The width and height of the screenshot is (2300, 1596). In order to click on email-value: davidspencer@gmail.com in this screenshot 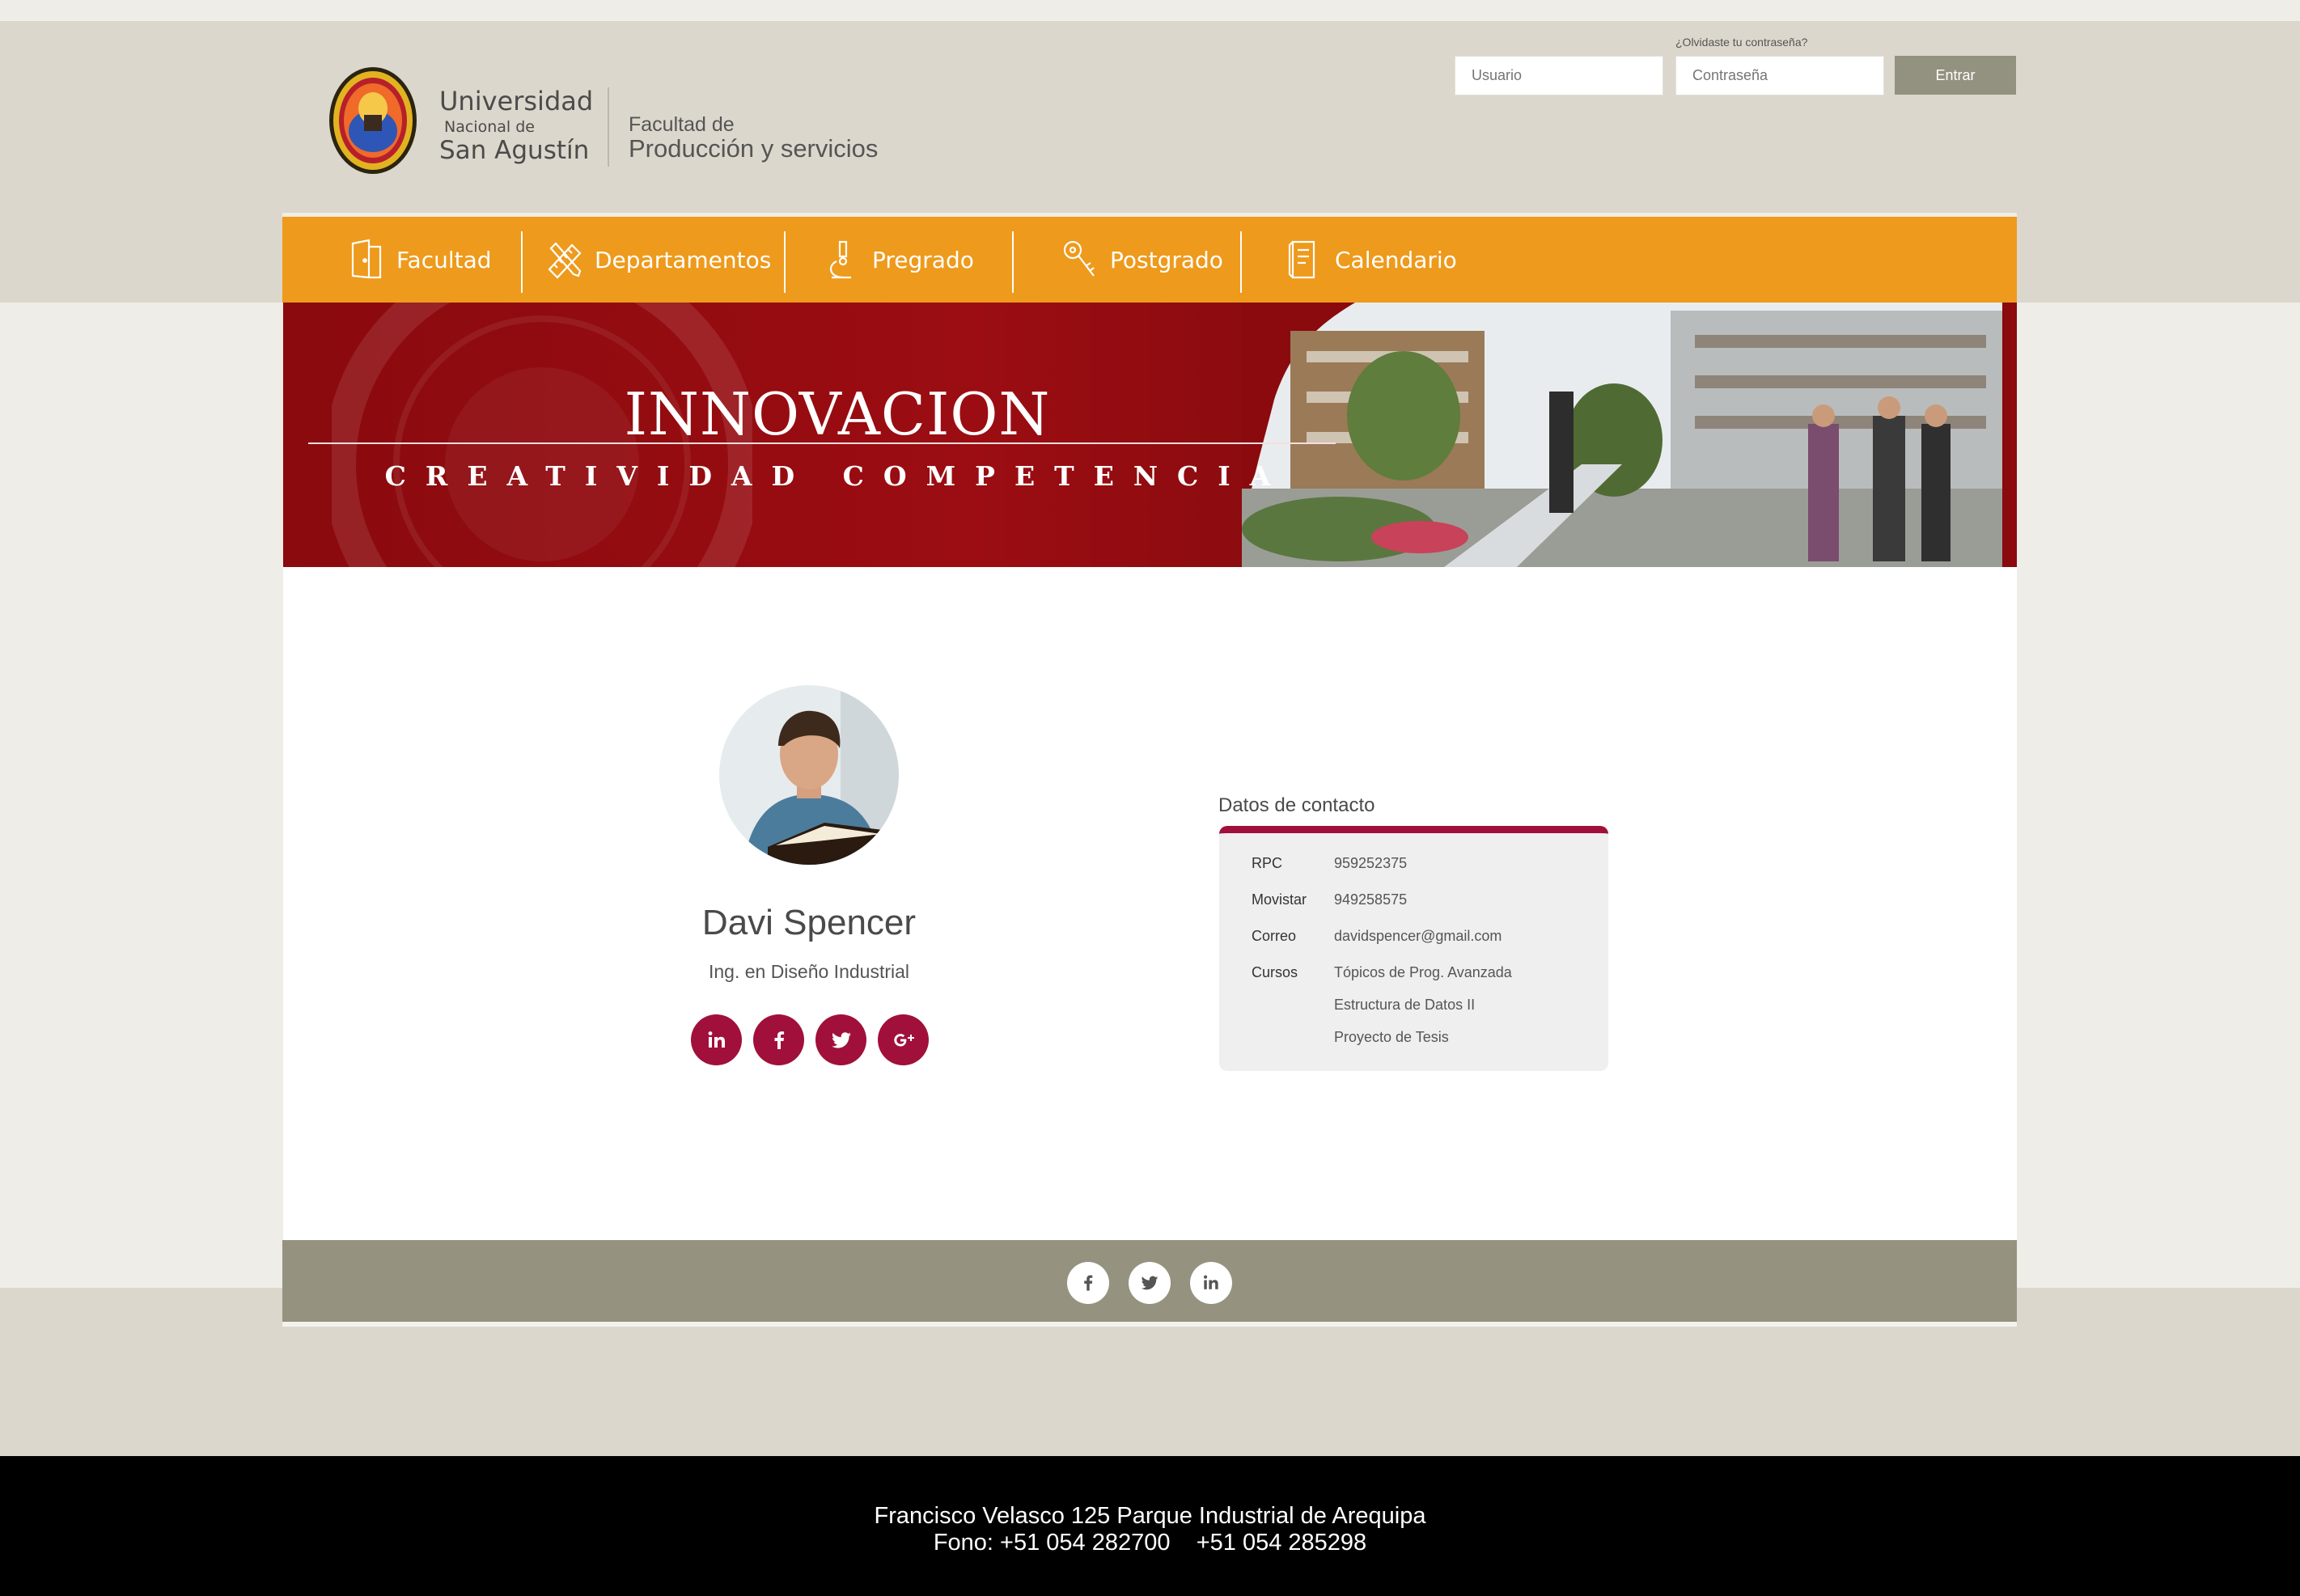, I will do `click(1418, 936)`.